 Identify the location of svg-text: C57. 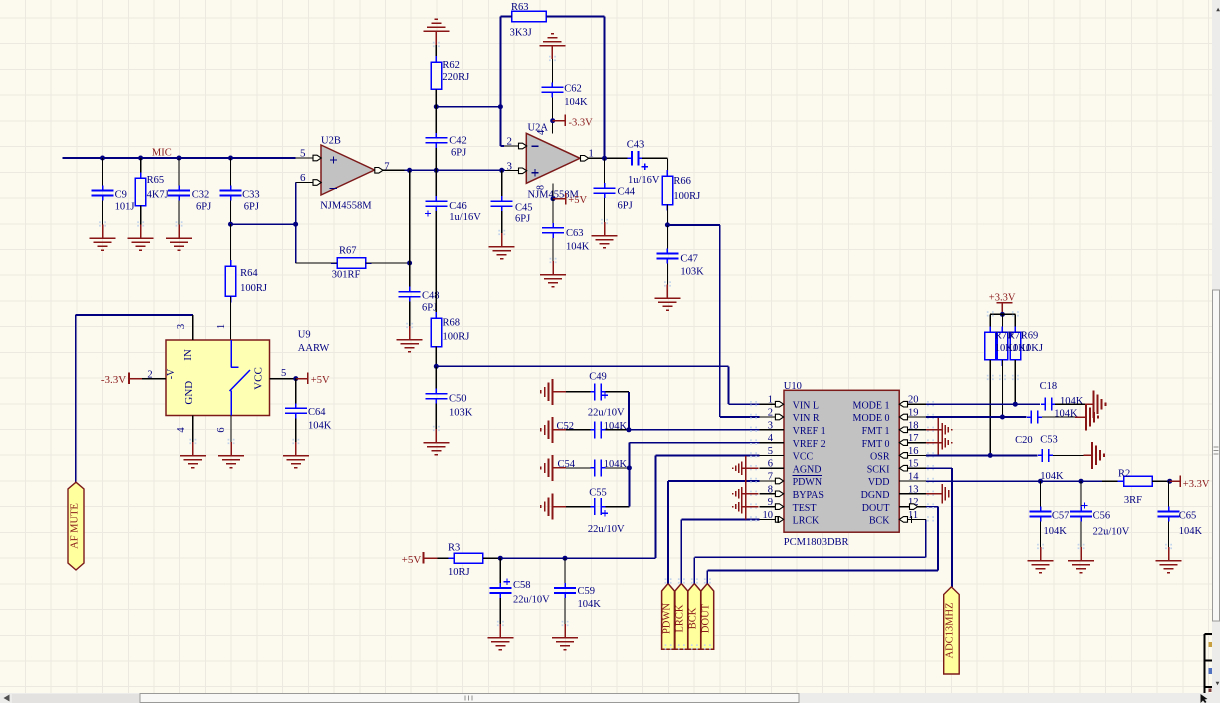
(1061, 516).